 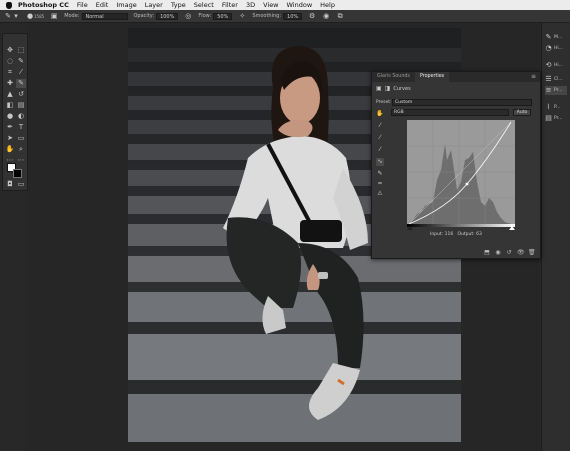 I want to click on panel-header: ▣ ◨ Curves, so click(x=393, y=88).